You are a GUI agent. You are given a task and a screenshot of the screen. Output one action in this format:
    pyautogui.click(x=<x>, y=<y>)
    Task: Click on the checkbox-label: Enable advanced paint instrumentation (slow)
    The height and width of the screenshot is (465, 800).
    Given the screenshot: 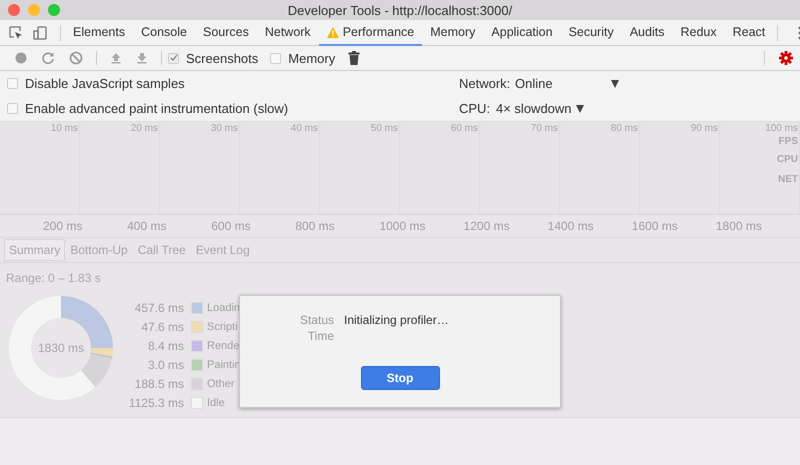 What is the action you would take?
    pyautogui.click(x=156, y=108)
    